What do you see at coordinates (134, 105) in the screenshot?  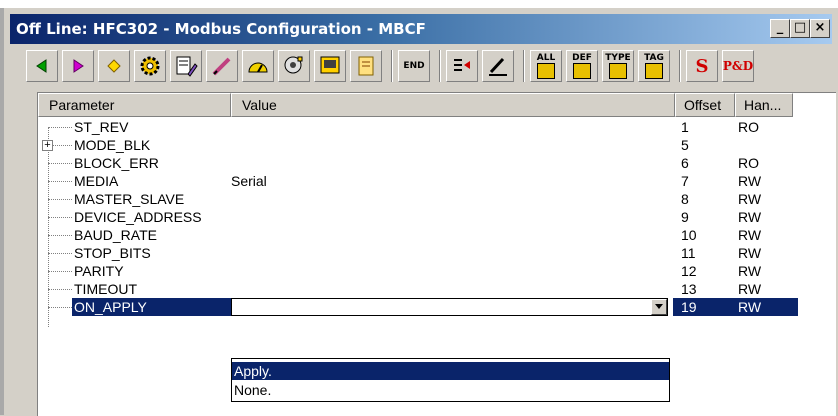 I see `column-header-parameter: Parameter` at bounding box center [134, 105].